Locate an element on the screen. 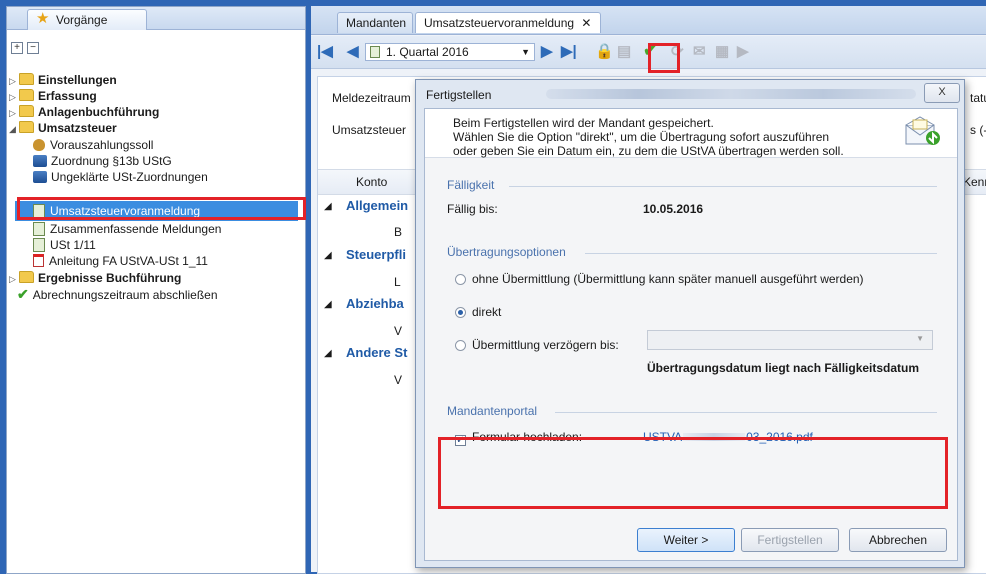 This screenshot has height=574, width=986. group-title-mandantenportal: Mandantenportal is located at coordinates (492, 411).